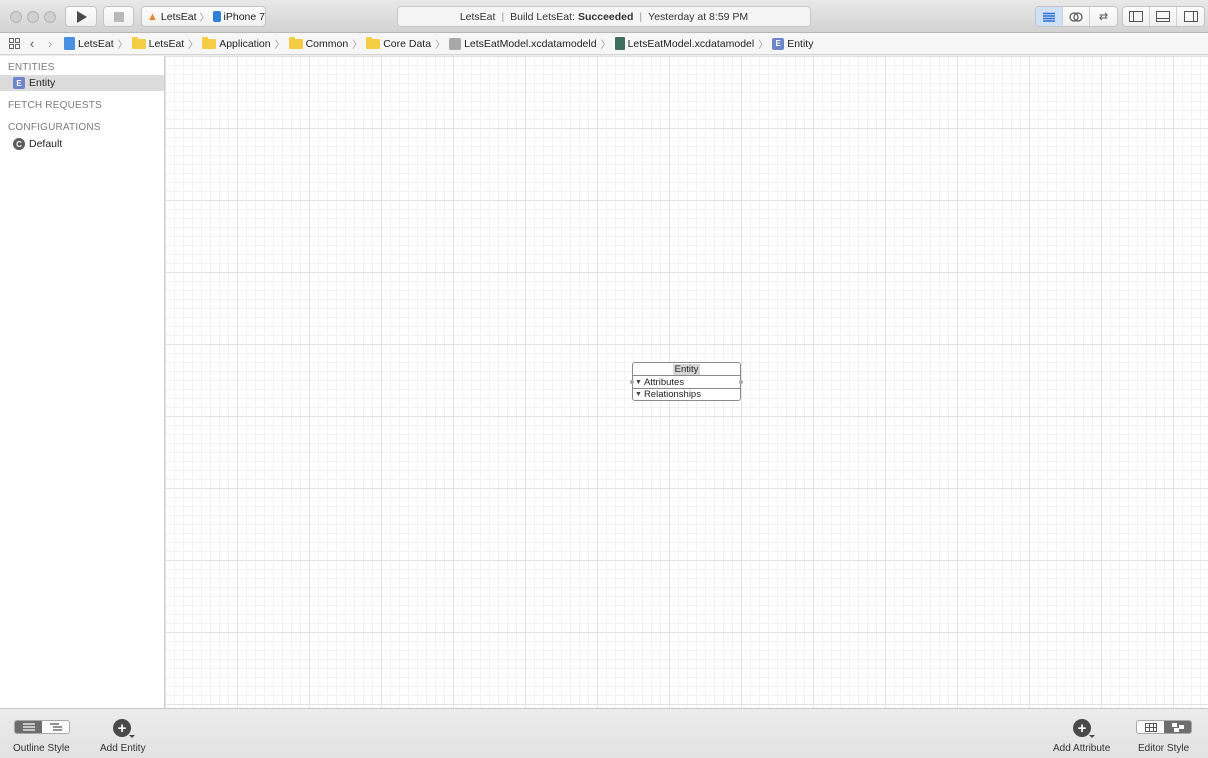 This screenshot has height=758, width=1208. I want to click on outline-style-label: Outline Style, so click(41, 748).